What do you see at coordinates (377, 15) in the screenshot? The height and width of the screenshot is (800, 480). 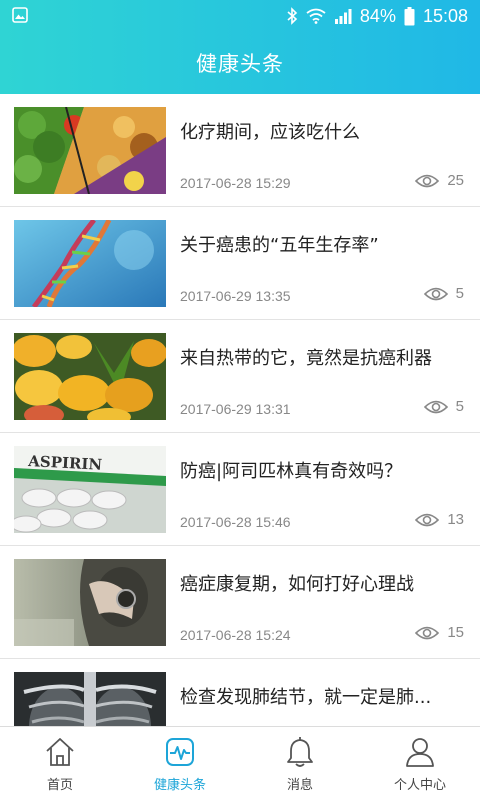 I see `battery-percentage: 84%` at bounding box center [377, 15].